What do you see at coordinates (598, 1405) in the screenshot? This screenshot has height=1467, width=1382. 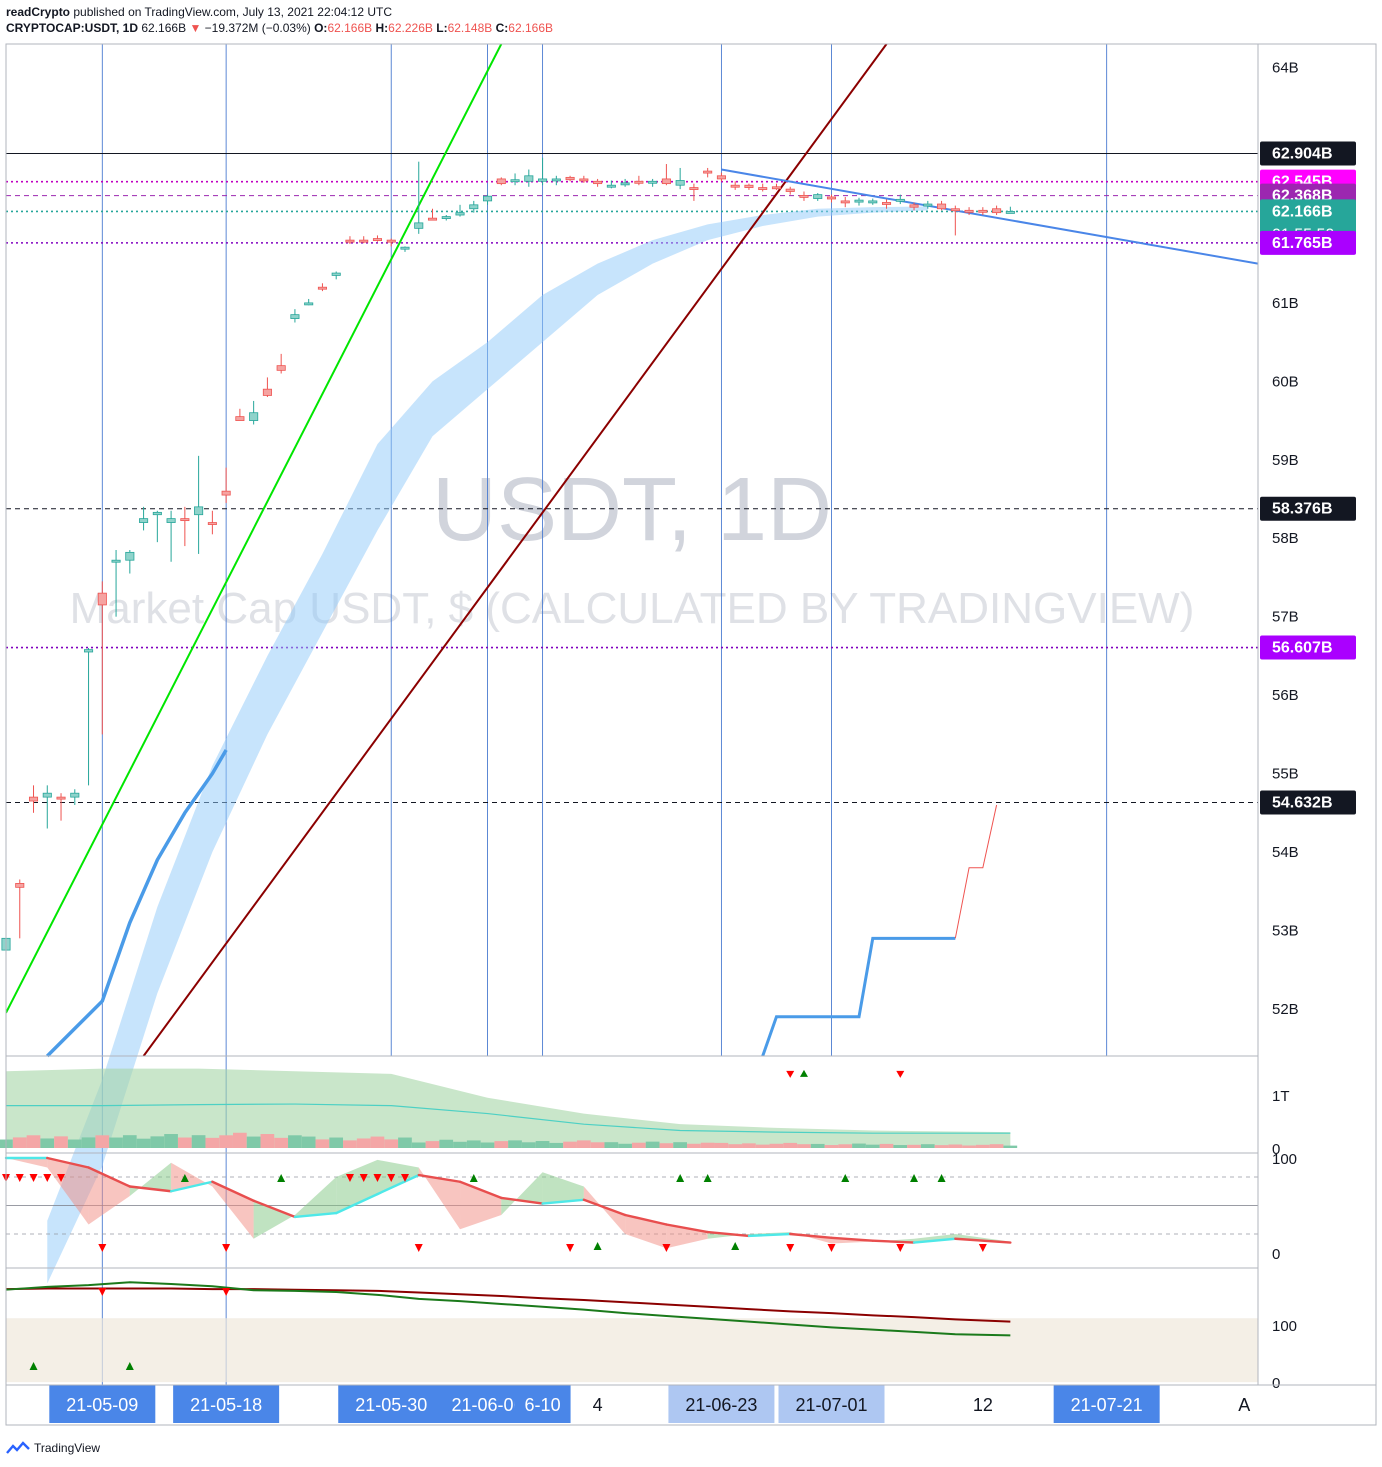 I see `time-axis-label: 4` at bounding box center [598, 1405].